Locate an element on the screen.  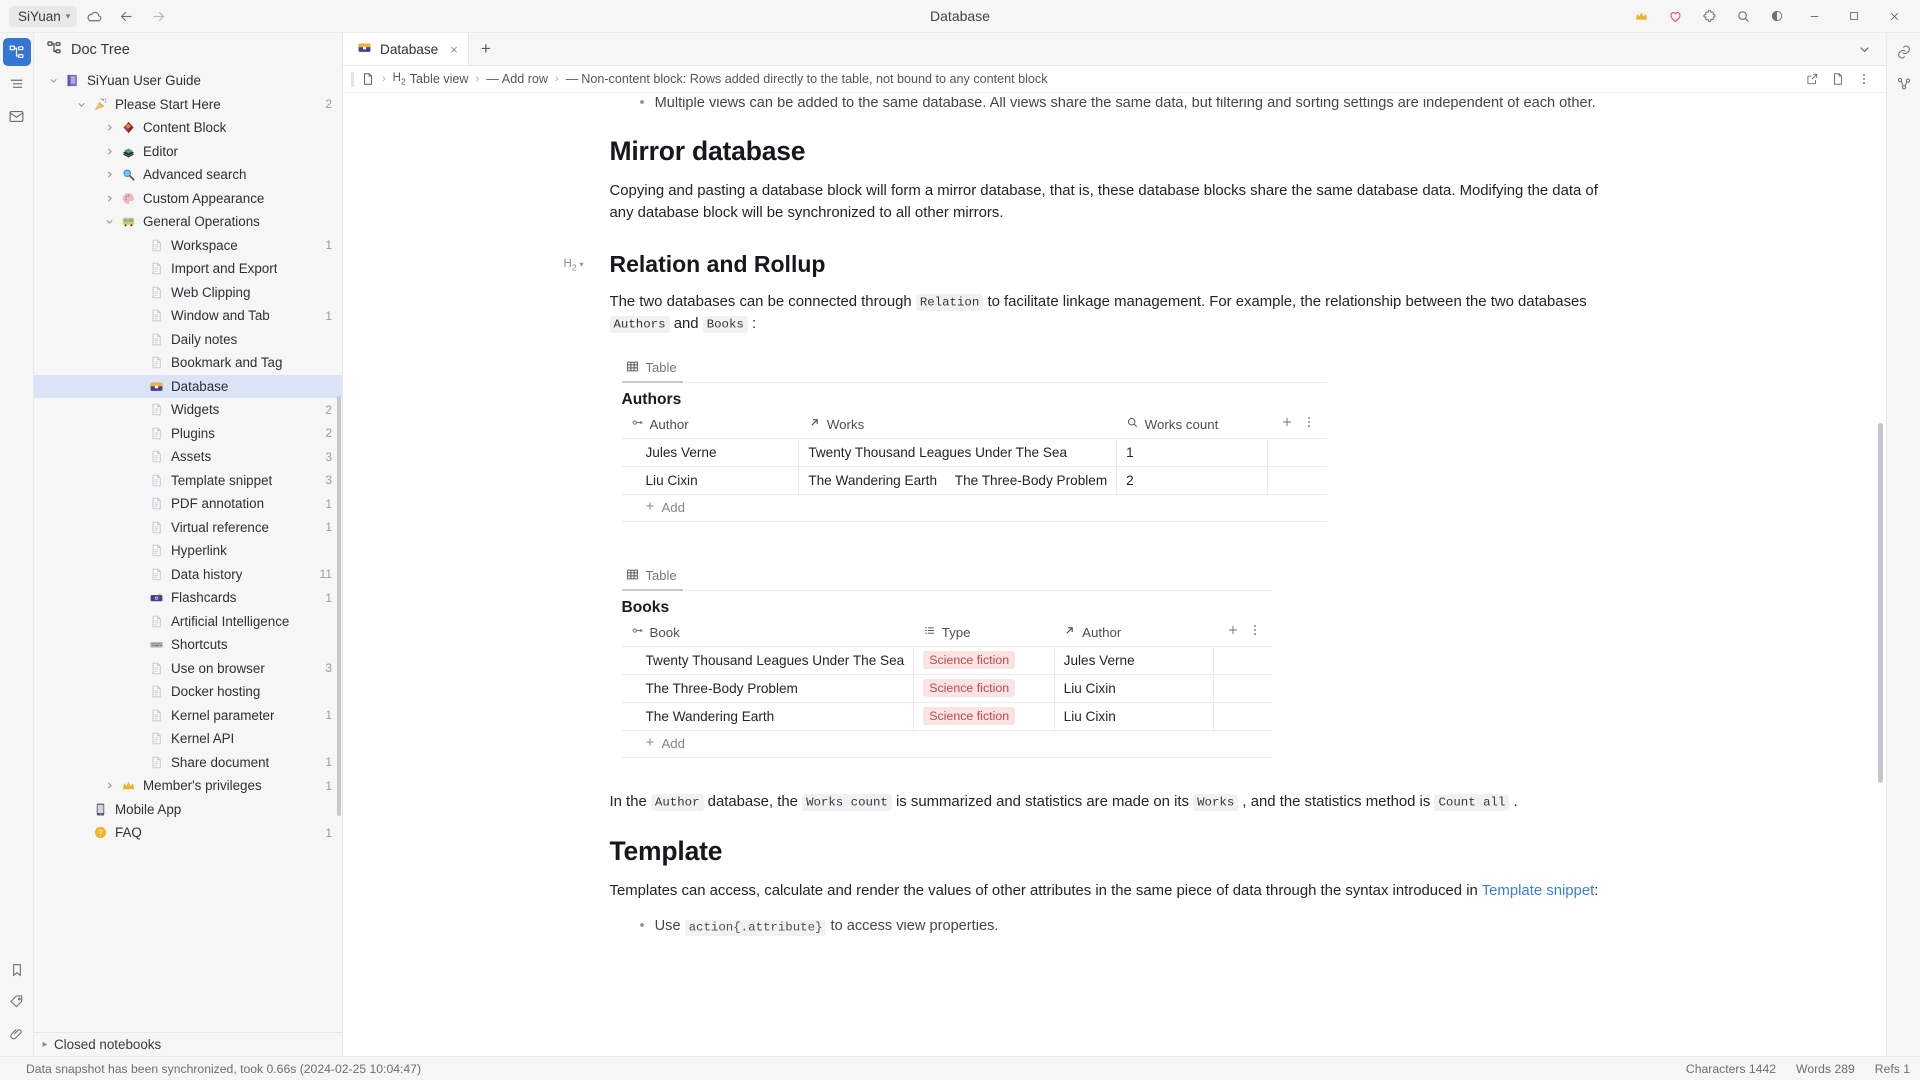
doc-tree-item-web-clipping: Web Clipping is located at coordinates (188, 293).